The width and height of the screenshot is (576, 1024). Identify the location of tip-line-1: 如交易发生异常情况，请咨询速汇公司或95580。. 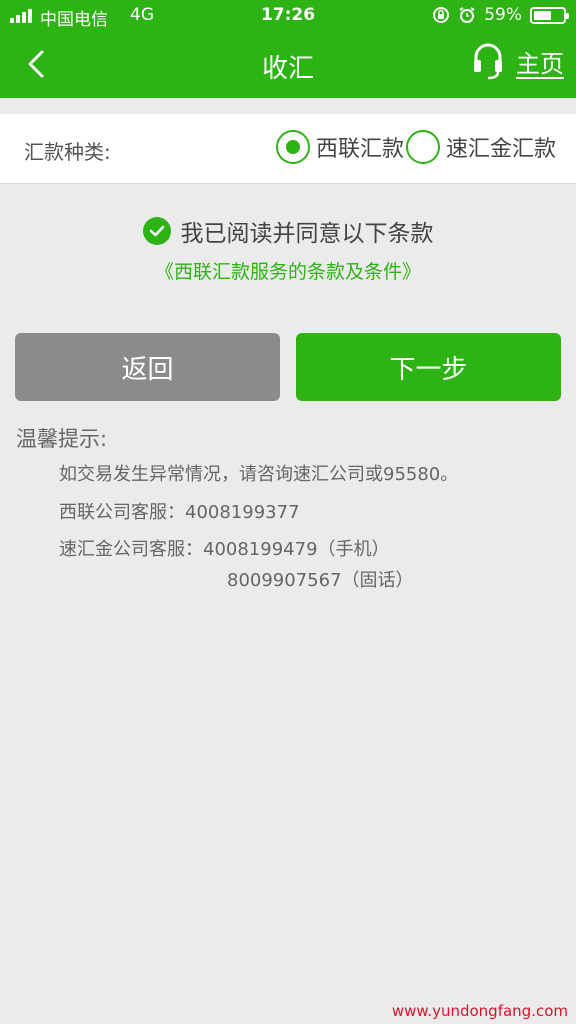
(259, 474).